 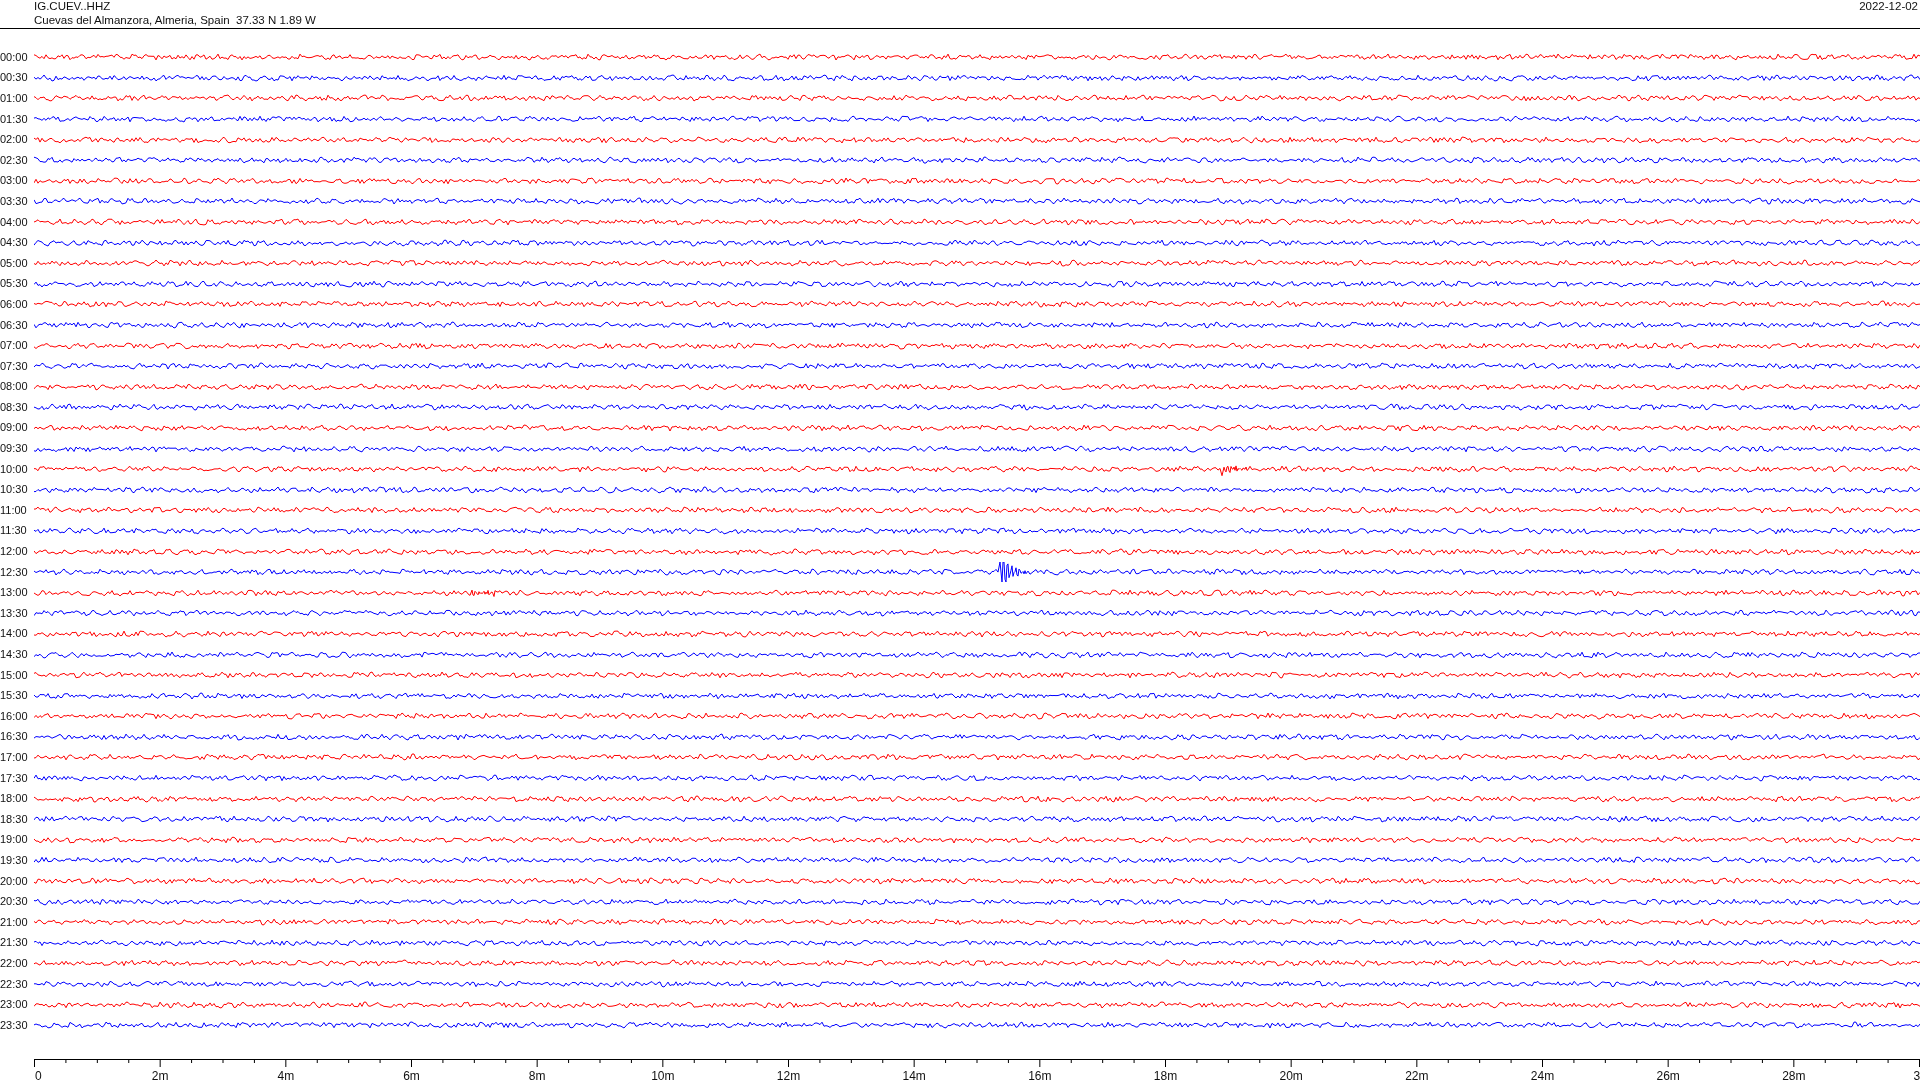 I want to click on axis-tick-label: 2m, so click(x=159, y=1074).